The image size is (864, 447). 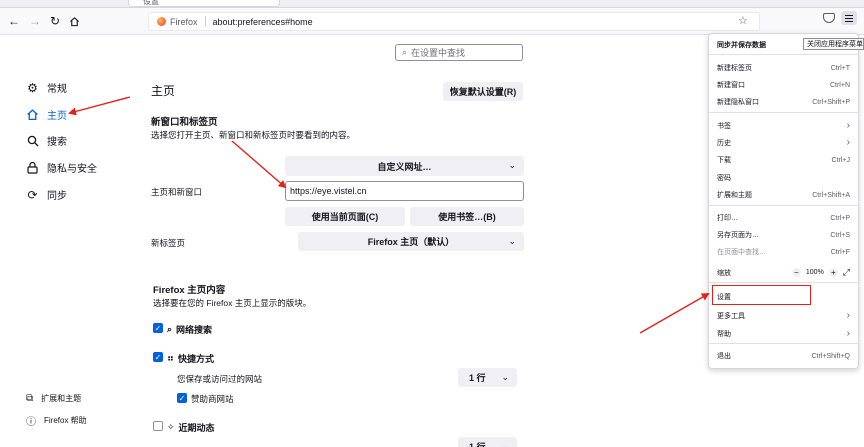 I want to click on sparkle-icon: ✧, so click(x=171, y=427).